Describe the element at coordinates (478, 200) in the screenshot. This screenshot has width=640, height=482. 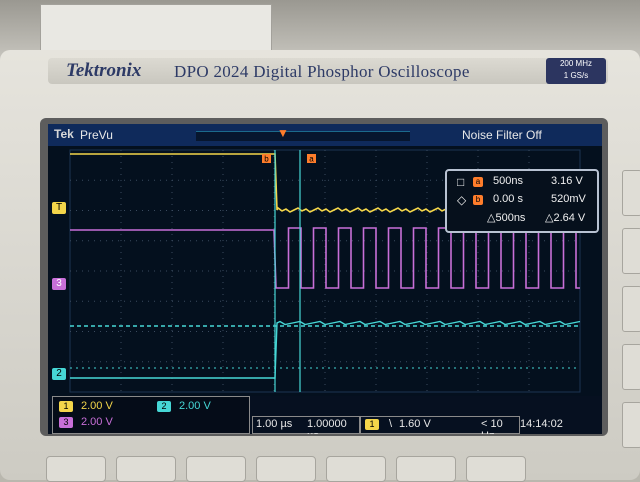
I see `cursor-b-ref: b` at that location.